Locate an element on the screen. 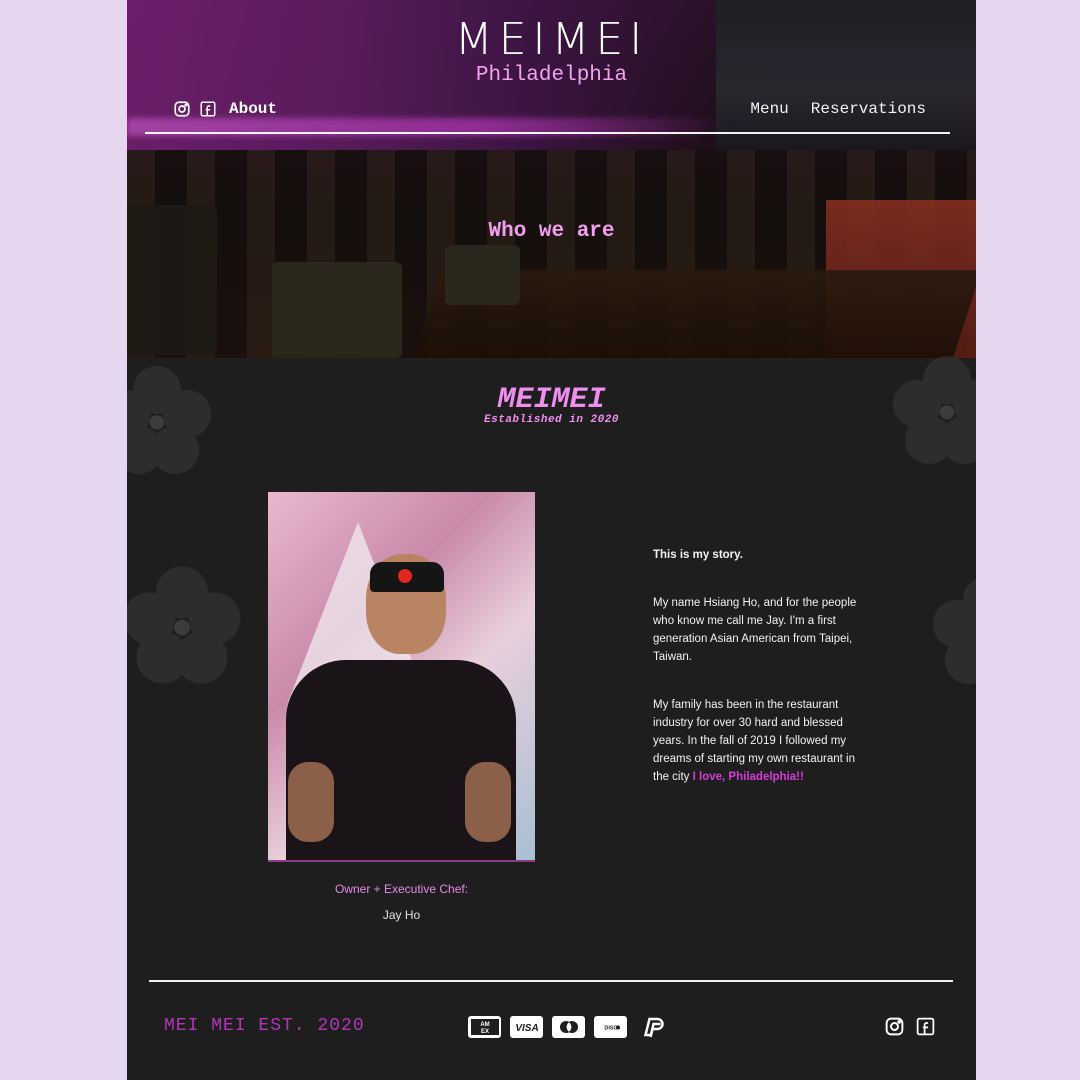 The height and width of the screenshot is (1080, 1080). story-logo: MEIMEI Established in 2020 is located at coordinates (551, 405).